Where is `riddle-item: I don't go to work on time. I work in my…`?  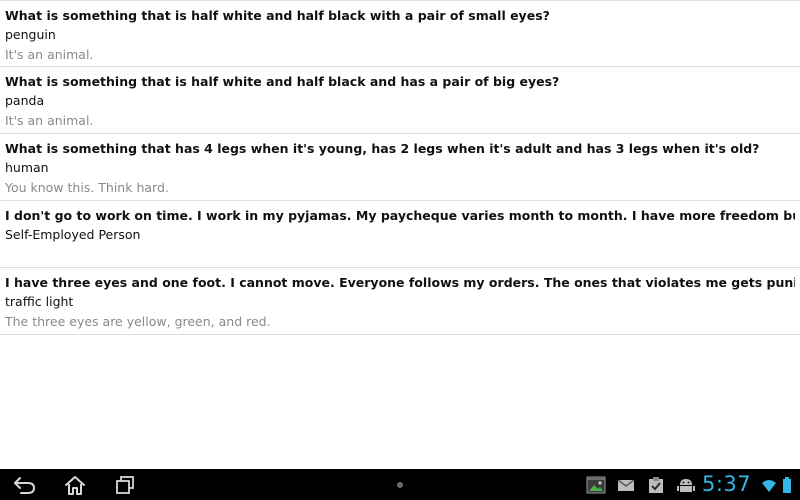 riddle-item: I don't go to work on time. I work in my… is located at coordinates (400, 234).